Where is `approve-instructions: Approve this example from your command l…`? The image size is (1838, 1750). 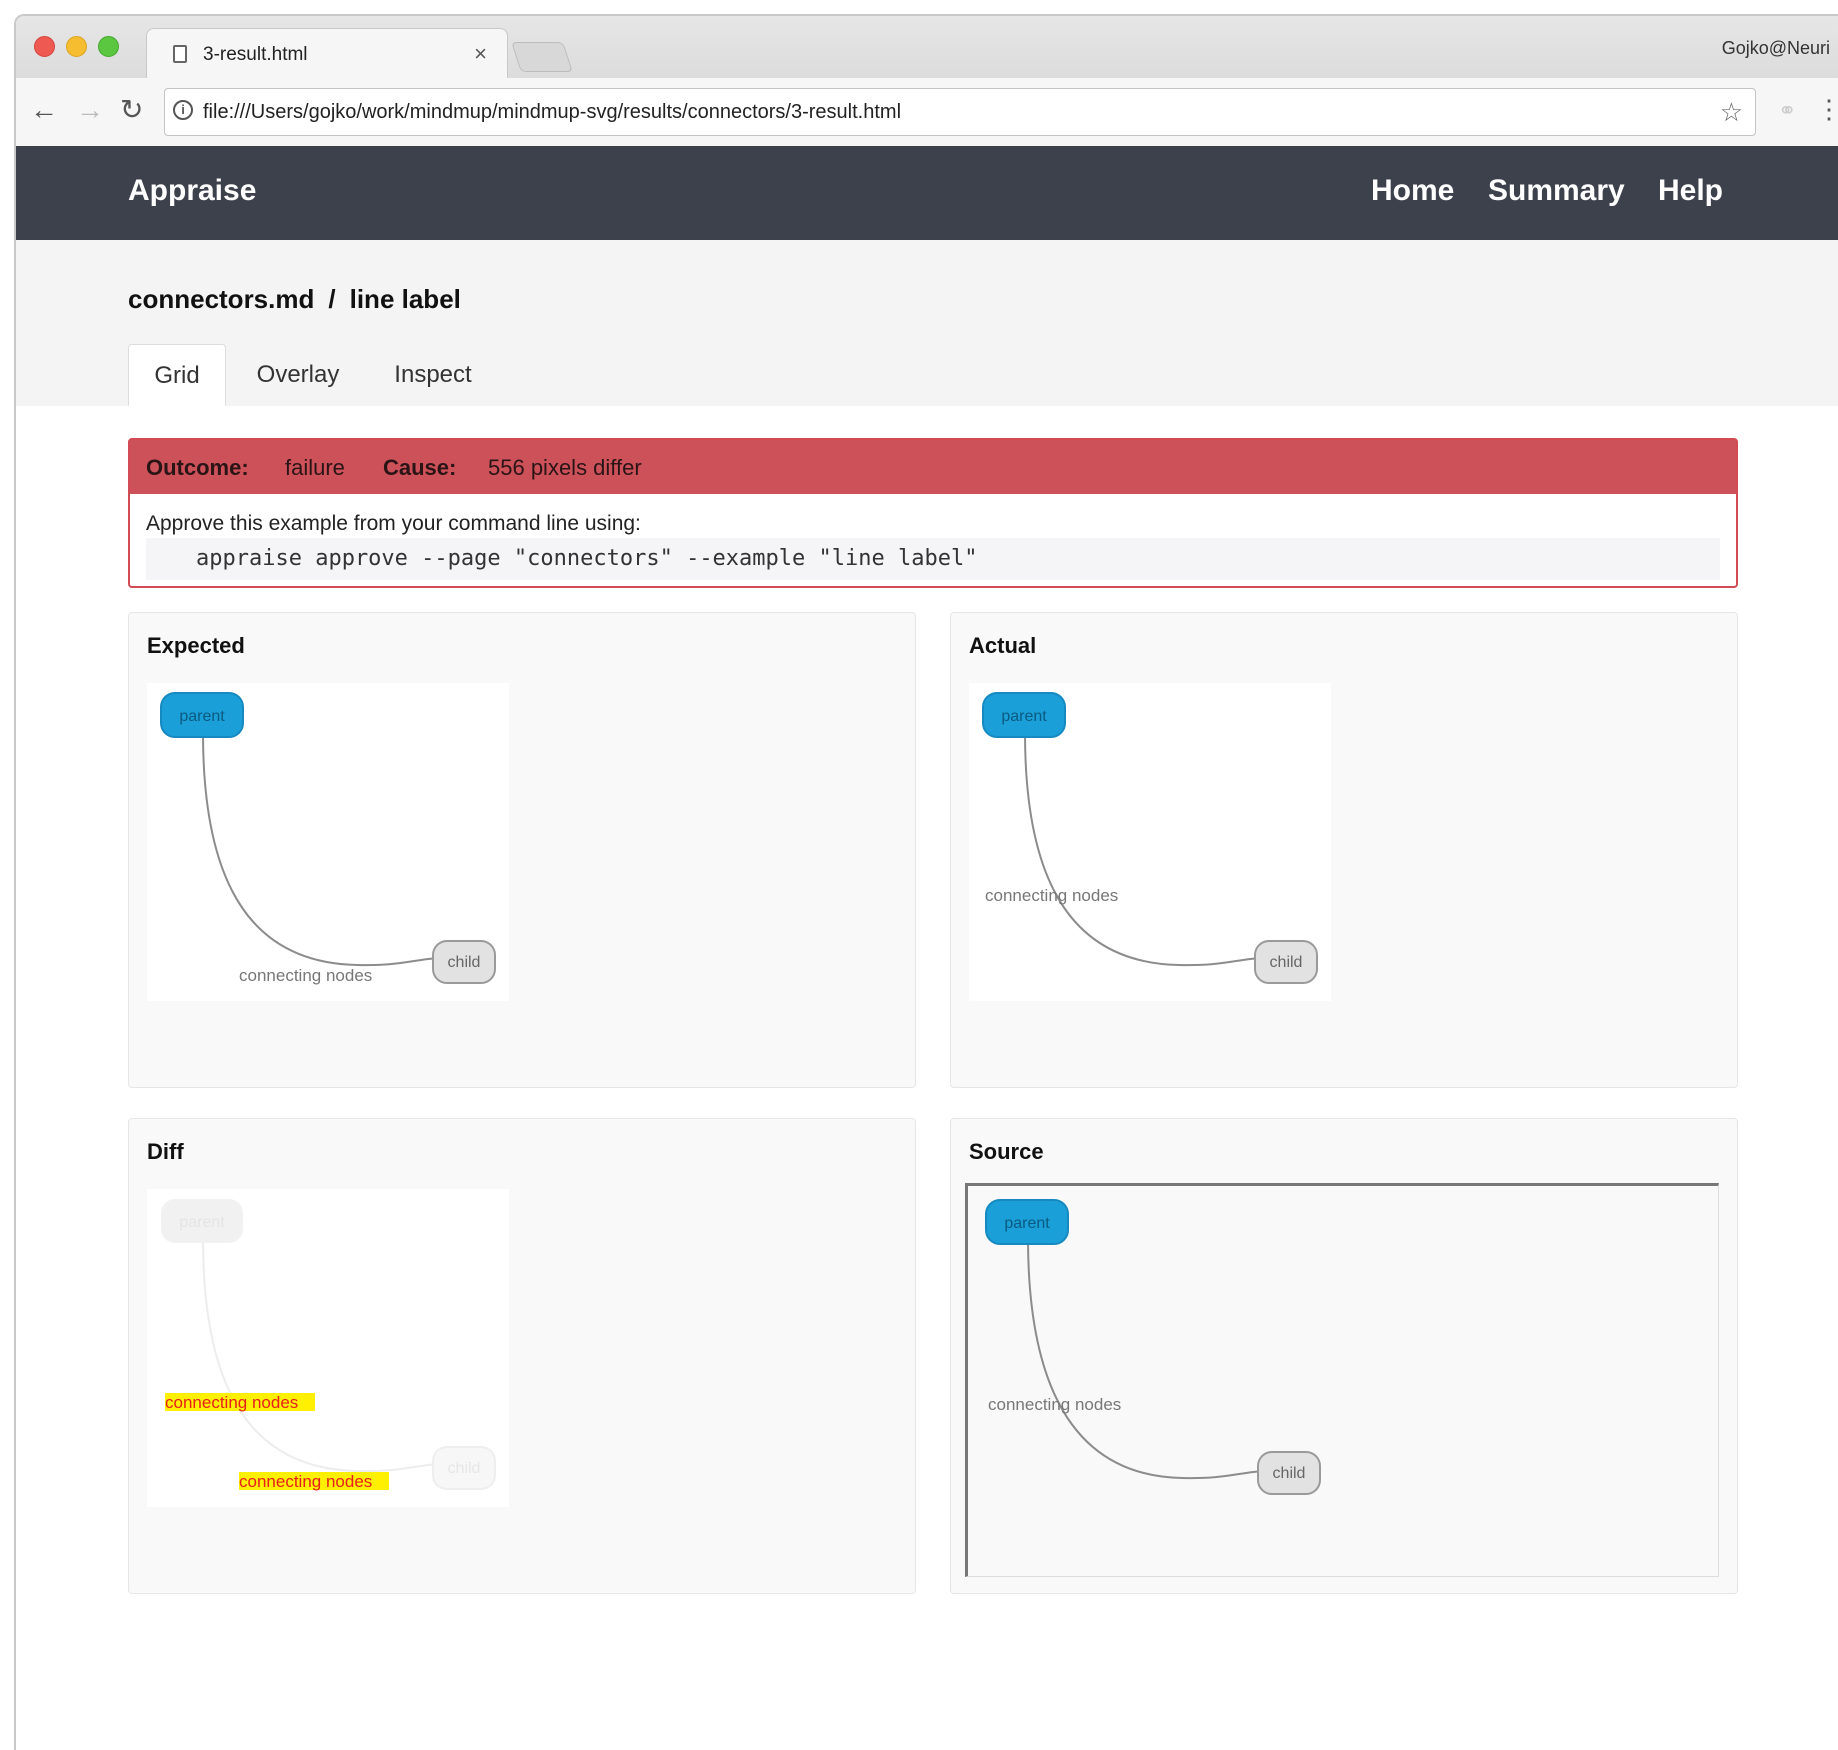
approve-instructions: Approve this example from your command l… is located at coordinates (393, 523).